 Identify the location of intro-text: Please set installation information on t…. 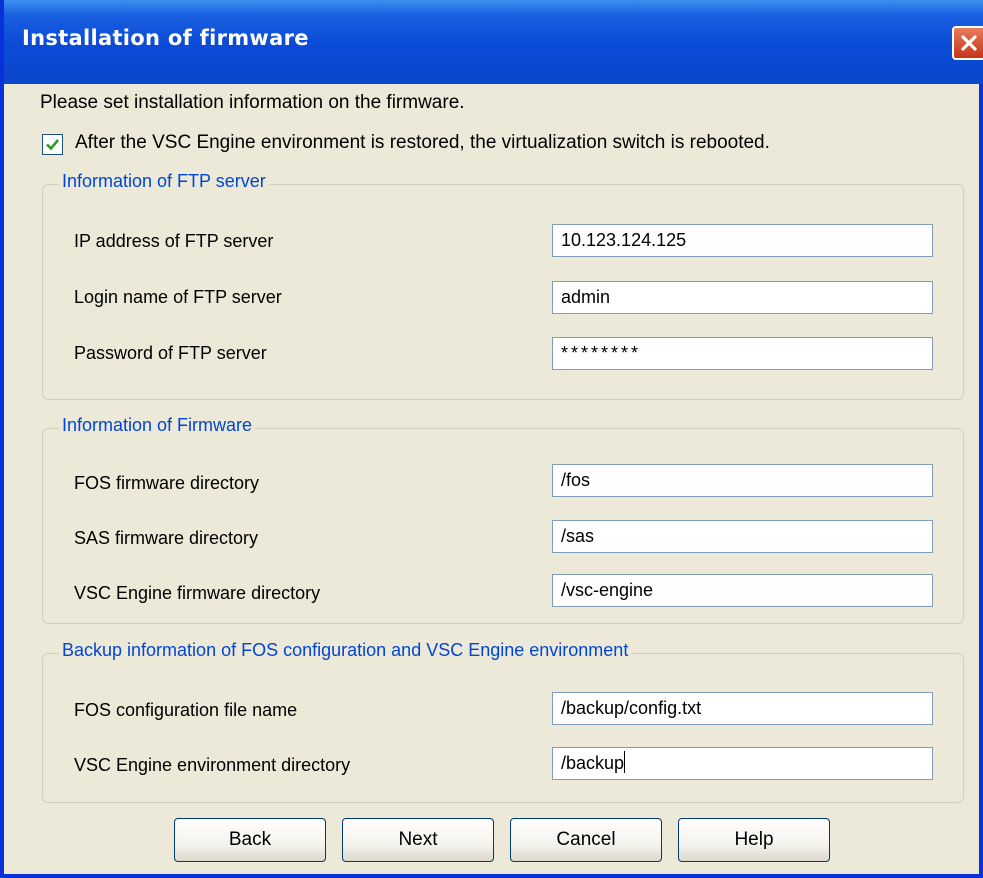
(252, 102).